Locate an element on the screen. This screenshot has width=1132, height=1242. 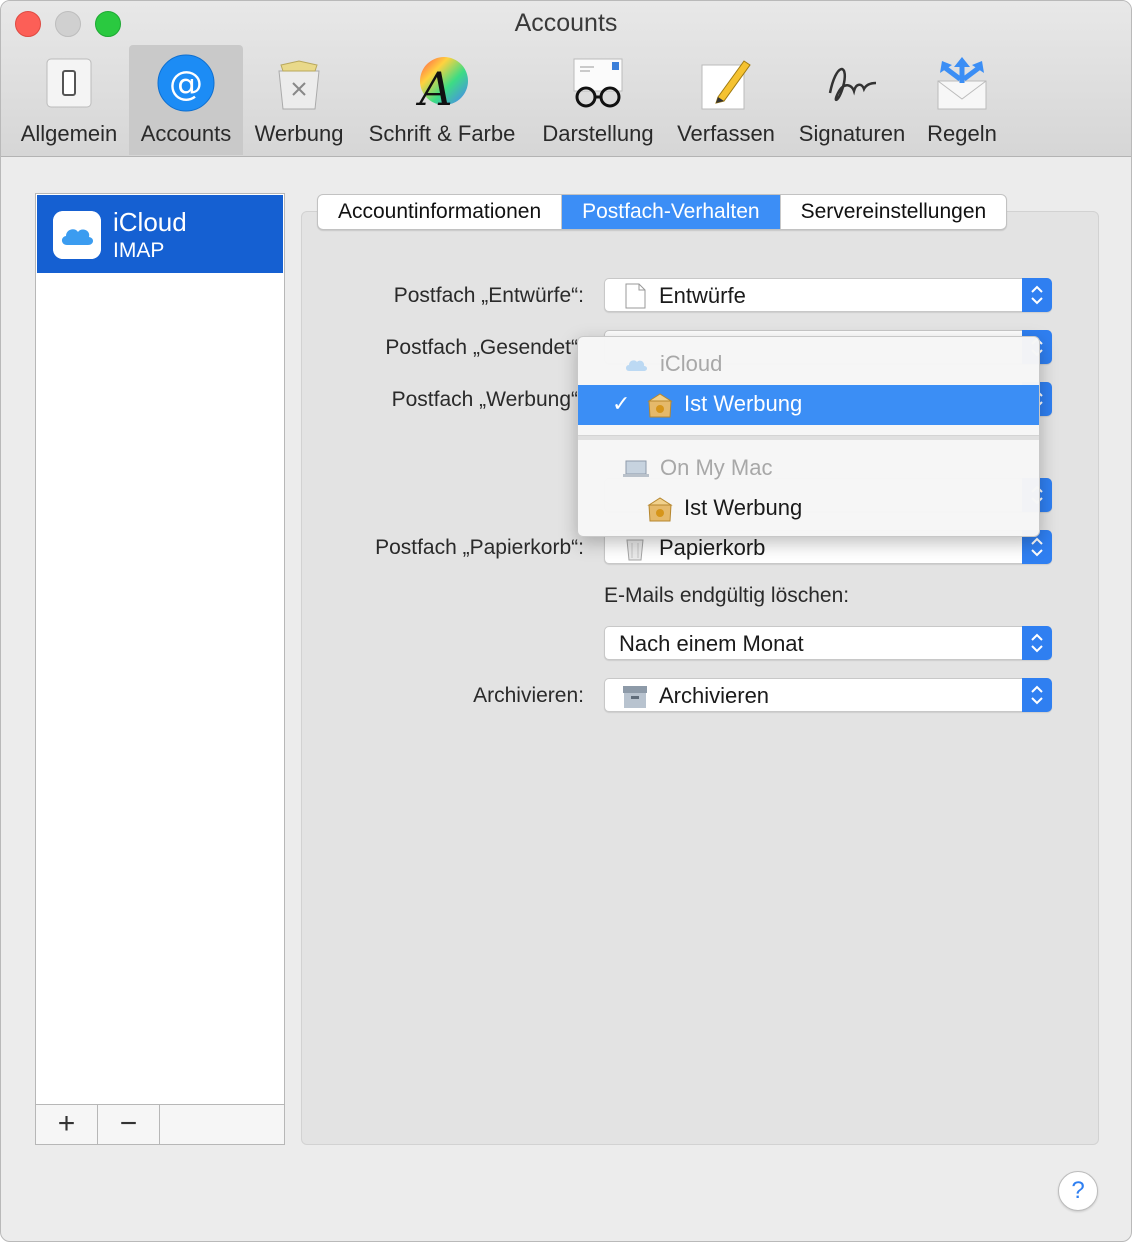
popup-header-icloud: iCloud is located at coordinates (808, 365).